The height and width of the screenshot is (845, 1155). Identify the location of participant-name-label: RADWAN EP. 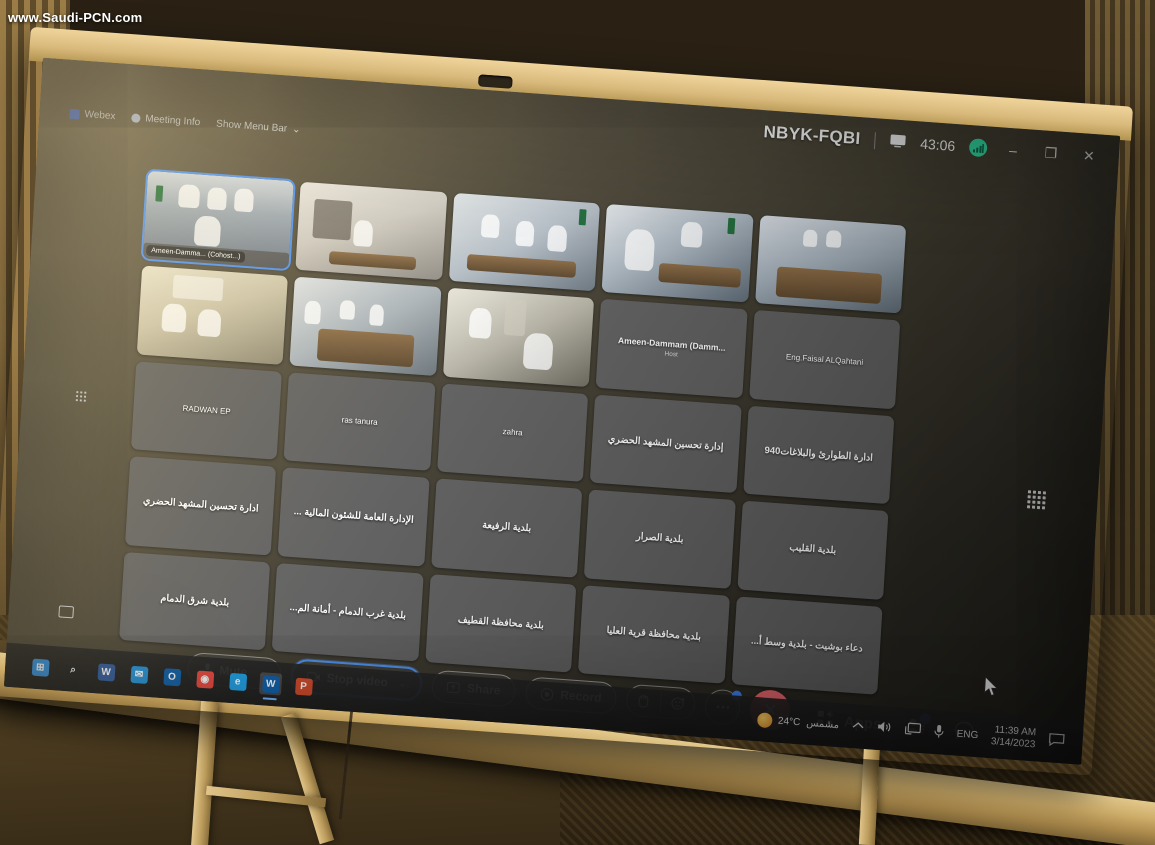
(206, 410).